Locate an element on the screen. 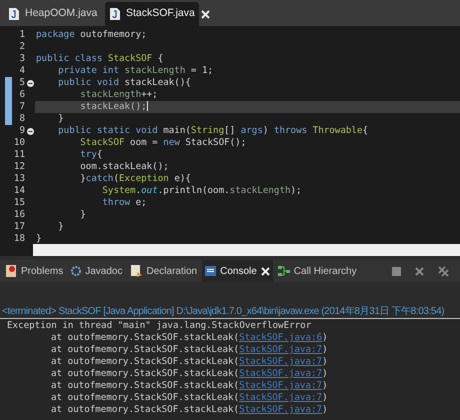  problems-icon is located at coordinates (11, 271).